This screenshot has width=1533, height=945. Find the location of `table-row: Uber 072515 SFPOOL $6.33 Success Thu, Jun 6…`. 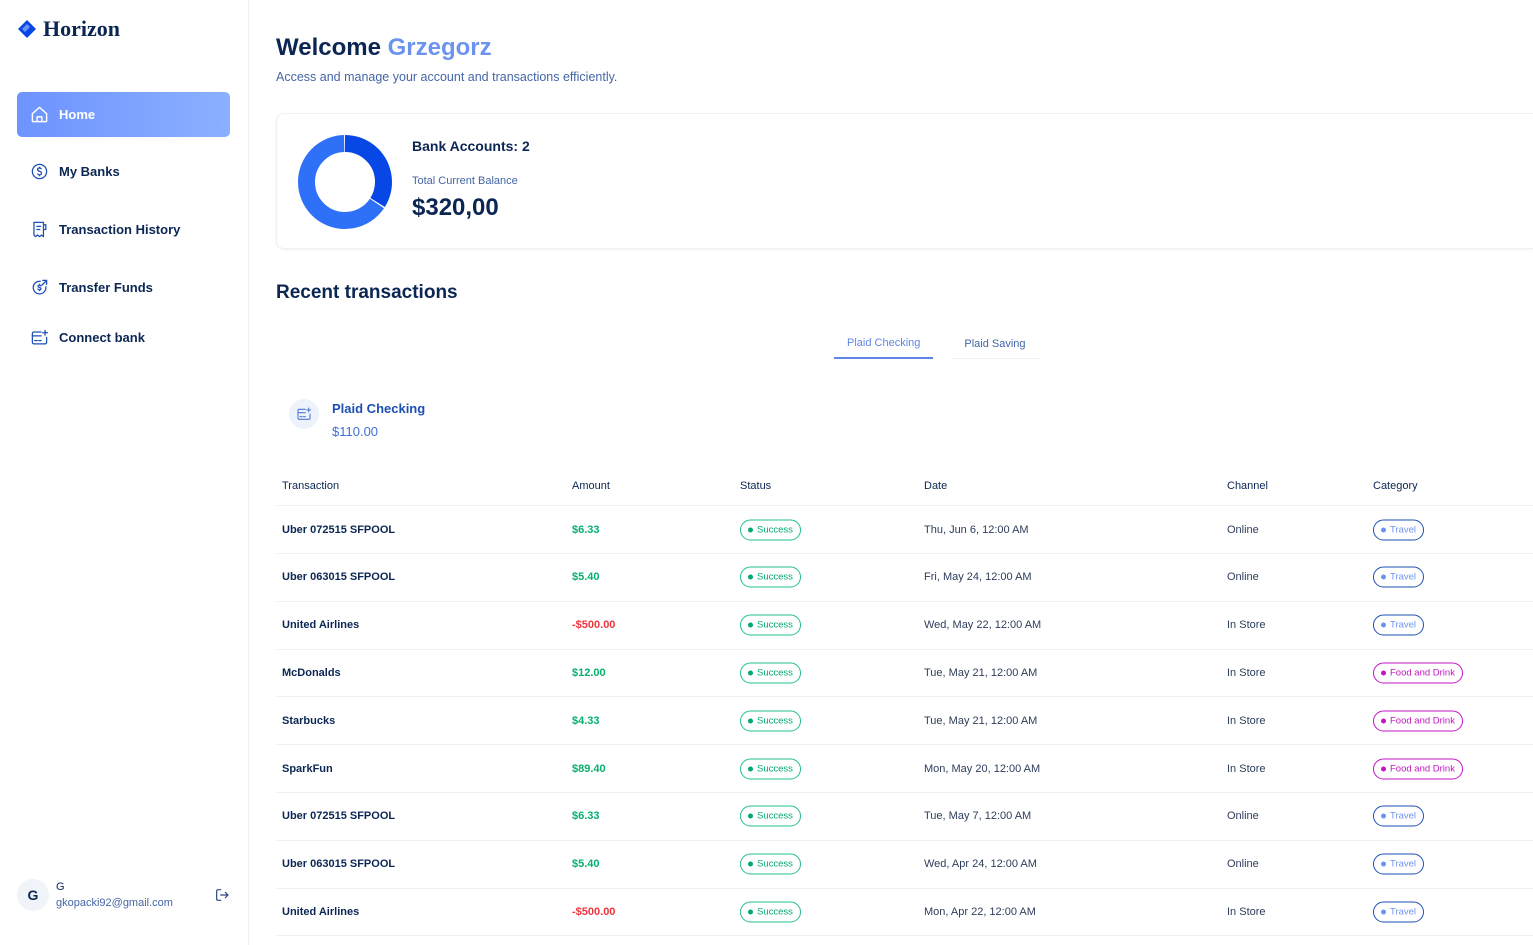

table-row: Uber 072515 SFPOOL $6.33 Success Thu, Jun 6… is located at coordinates (904, 530).